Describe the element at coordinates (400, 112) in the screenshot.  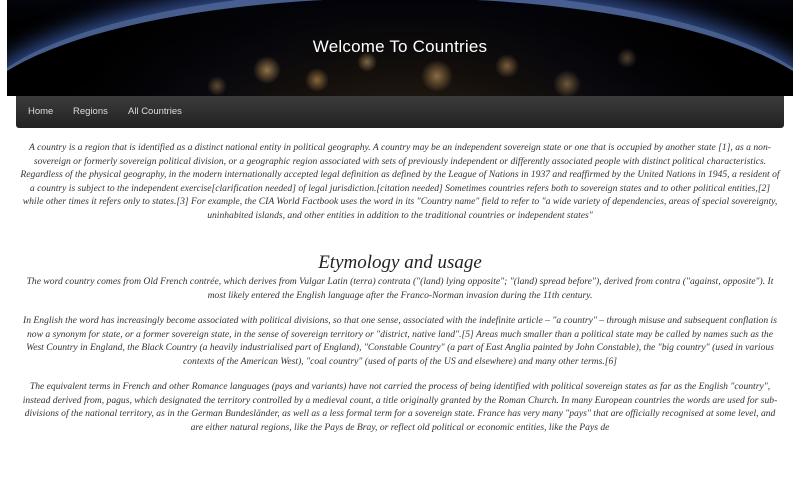
I see `top-navbar: Home Regions All Countries` at that location.